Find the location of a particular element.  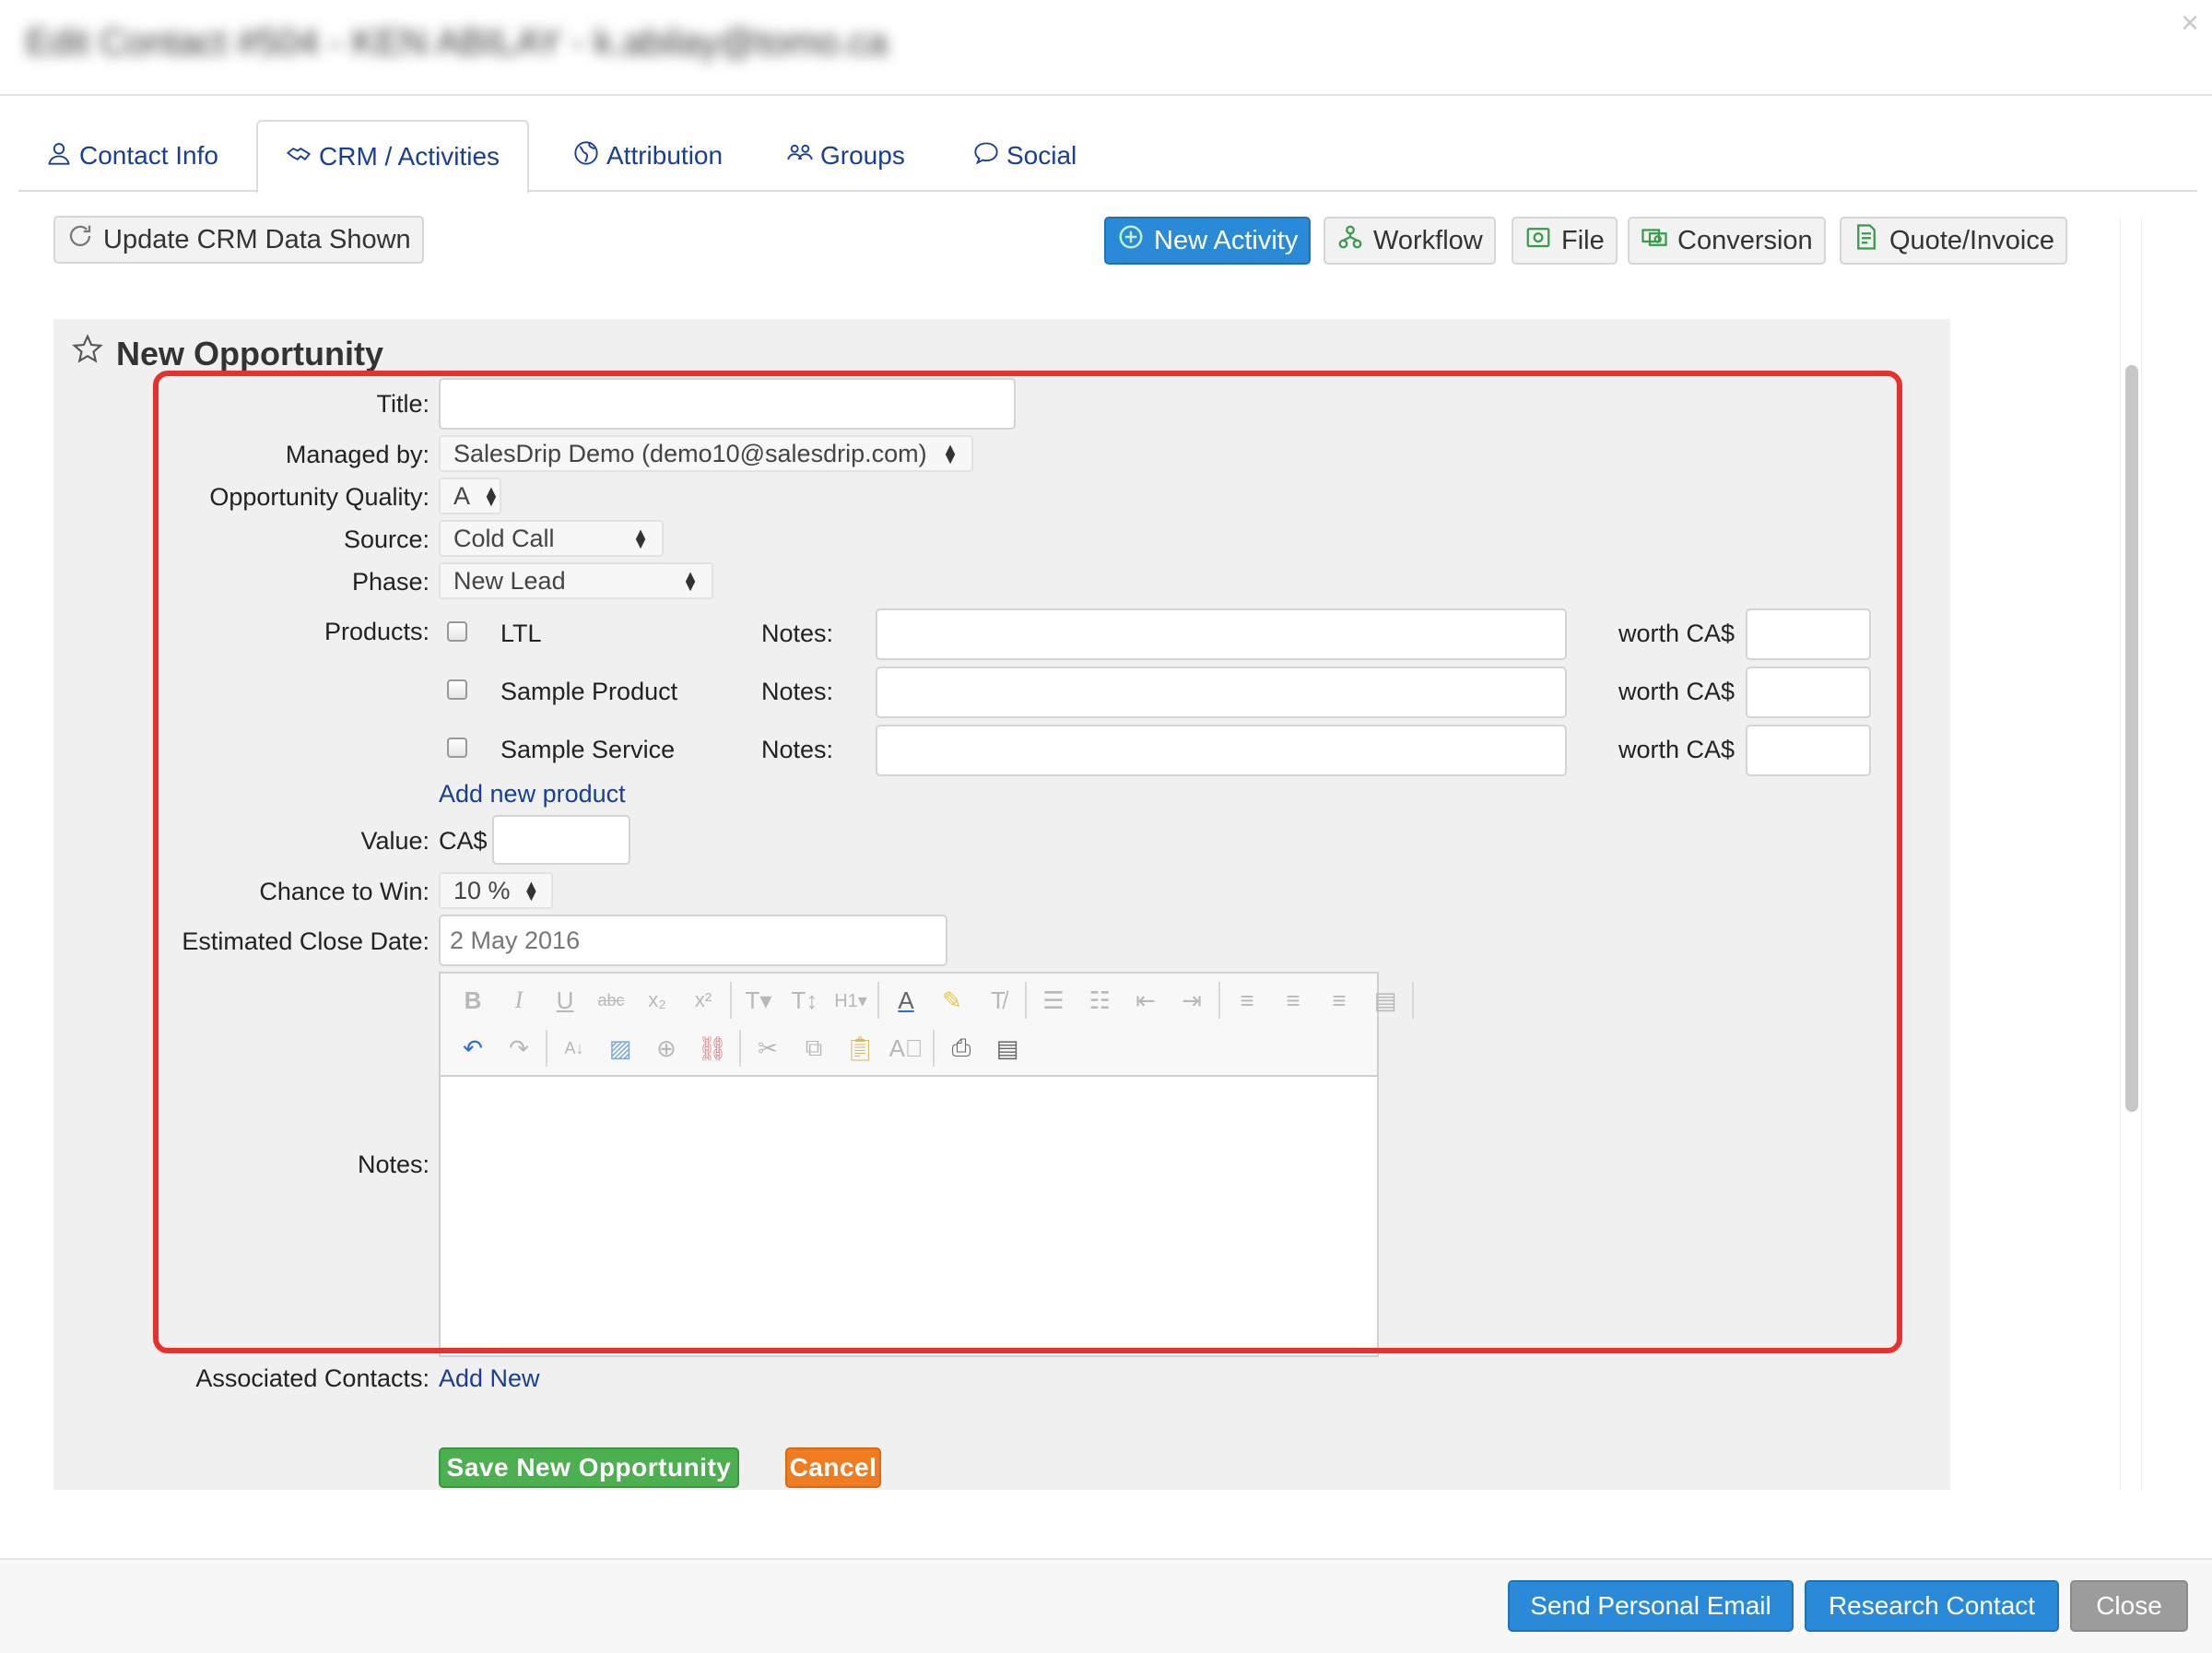

managed-by-select: SalesDrip Demo (demo10@salesdrip.com) ▲ ▼ is located at coordinates (706, 454).